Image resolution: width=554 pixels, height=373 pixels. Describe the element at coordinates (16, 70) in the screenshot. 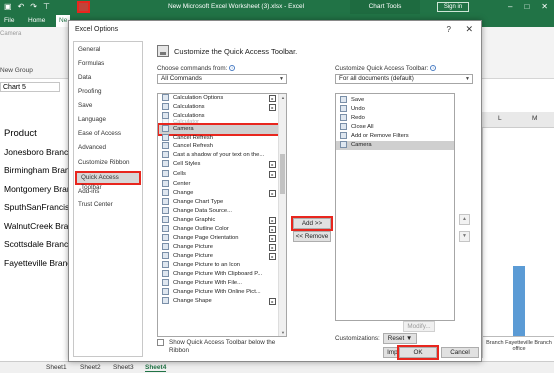

I see `ribbon-group-label: New Group` at that location.